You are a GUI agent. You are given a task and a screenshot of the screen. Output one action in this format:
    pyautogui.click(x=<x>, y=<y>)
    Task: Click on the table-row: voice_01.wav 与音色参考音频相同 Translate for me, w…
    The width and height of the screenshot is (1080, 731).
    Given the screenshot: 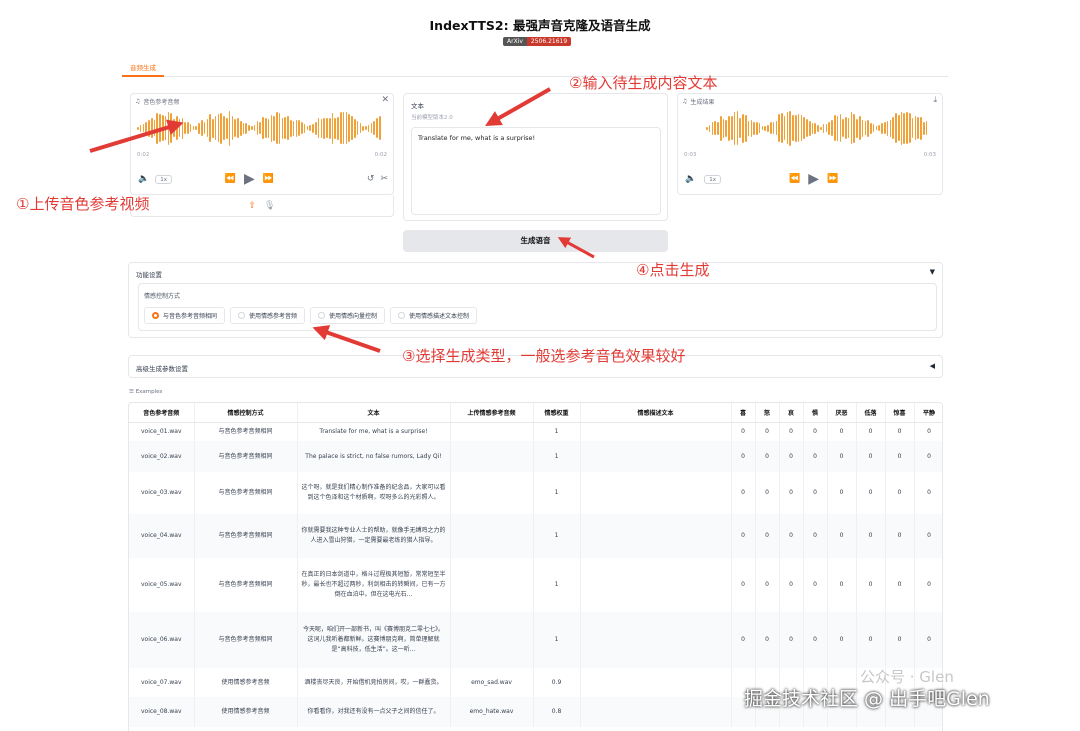 What is the action you would take?
    pyautogui.click(x=535, y=431)
    